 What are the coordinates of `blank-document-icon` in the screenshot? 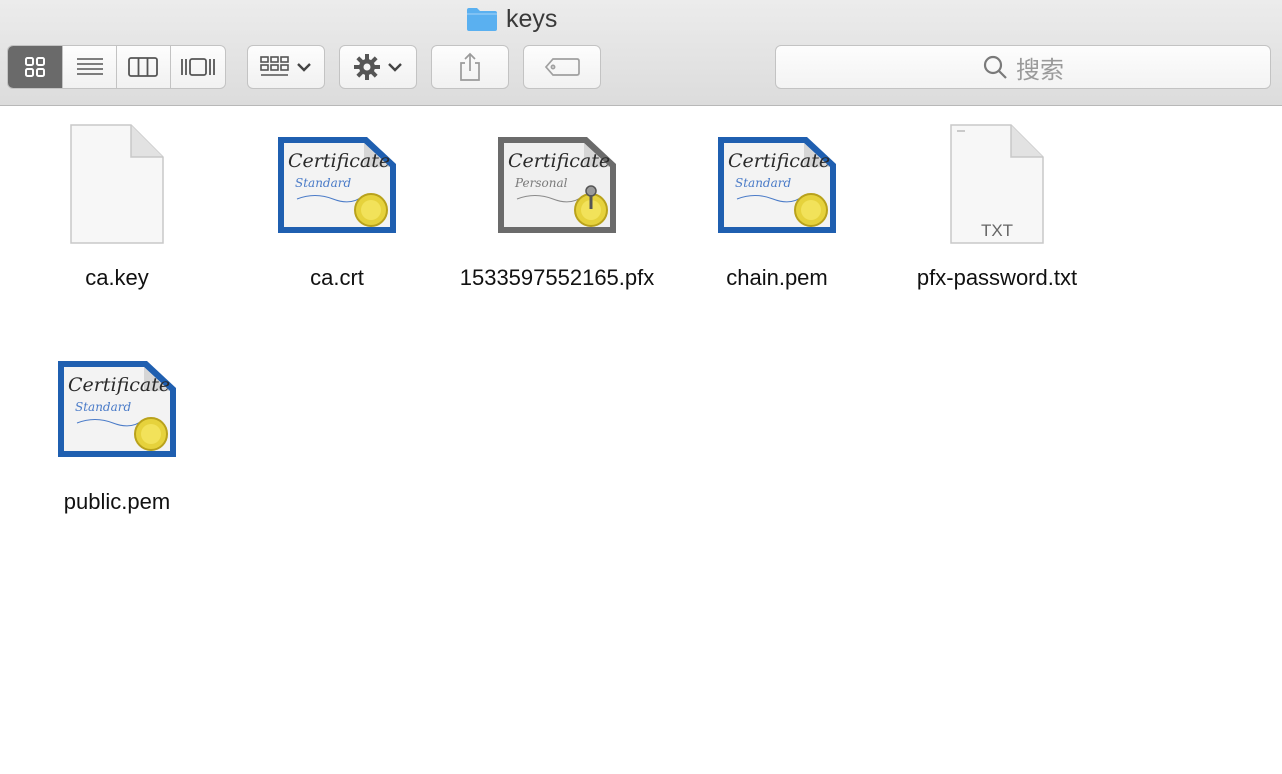 It's located at (117, 184).